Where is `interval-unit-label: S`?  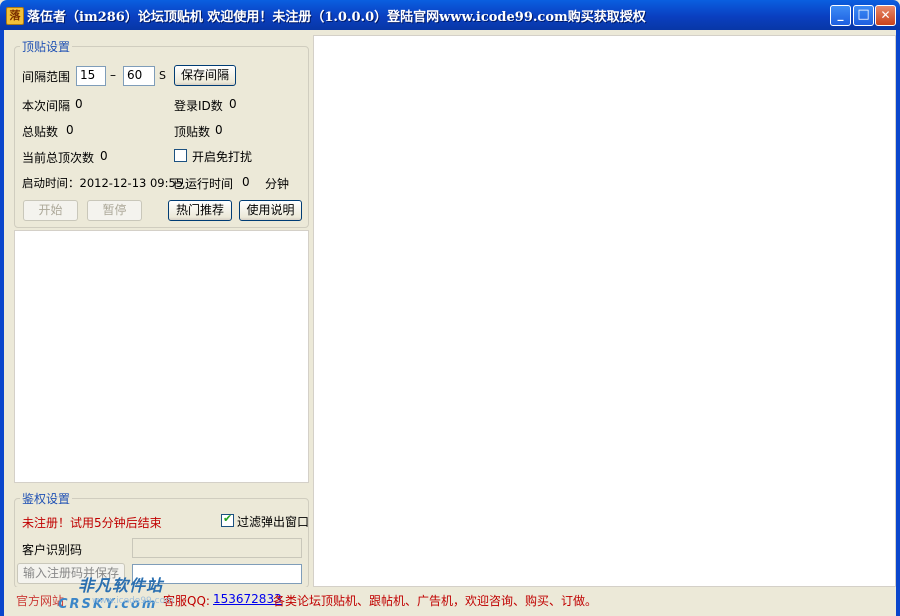 interval-unit-label: S is located at coordinates (162, 75).